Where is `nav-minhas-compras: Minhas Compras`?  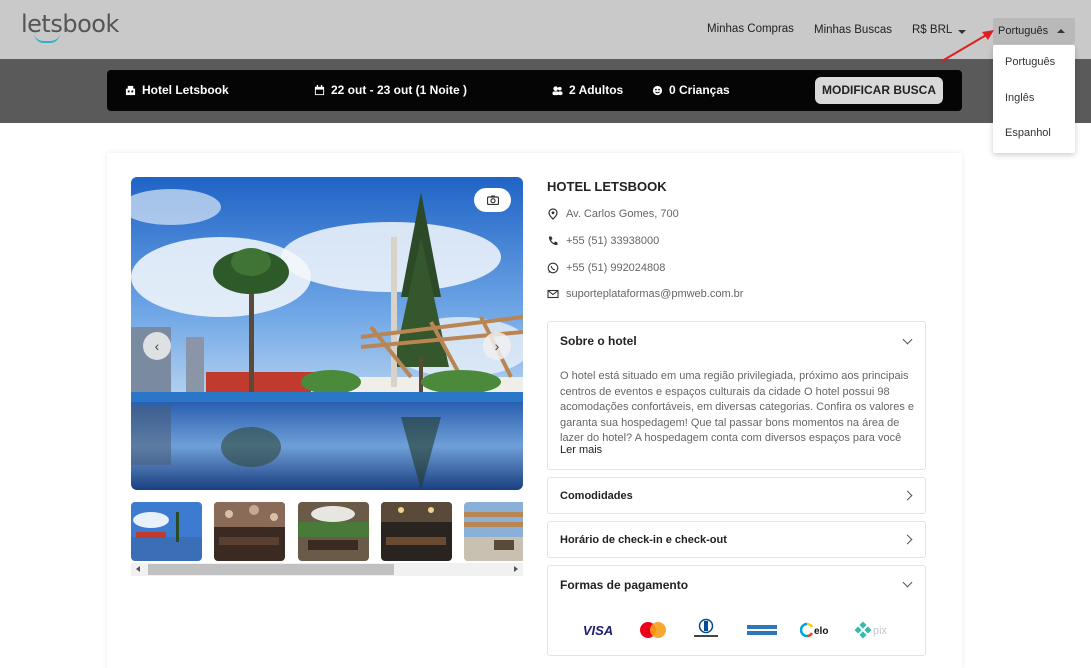
nav-minhas-compras: Minhas Compras is located at coordinates (750, 29).